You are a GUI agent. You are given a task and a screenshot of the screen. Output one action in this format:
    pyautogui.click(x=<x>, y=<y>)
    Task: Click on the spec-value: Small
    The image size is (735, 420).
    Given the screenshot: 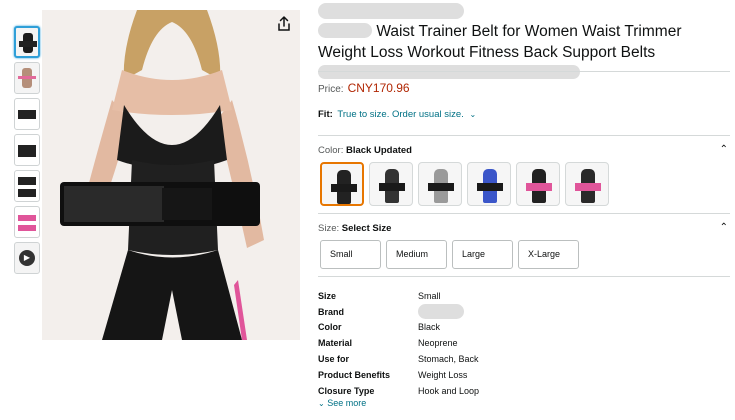 What is the action you would take?
    pyautogui.click(x=429, y=295)
    